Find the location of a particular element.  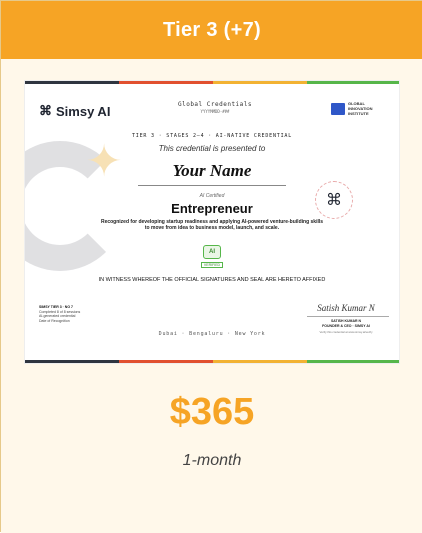

verified-badge: VERIFIED is located at coordinates (212, 265).